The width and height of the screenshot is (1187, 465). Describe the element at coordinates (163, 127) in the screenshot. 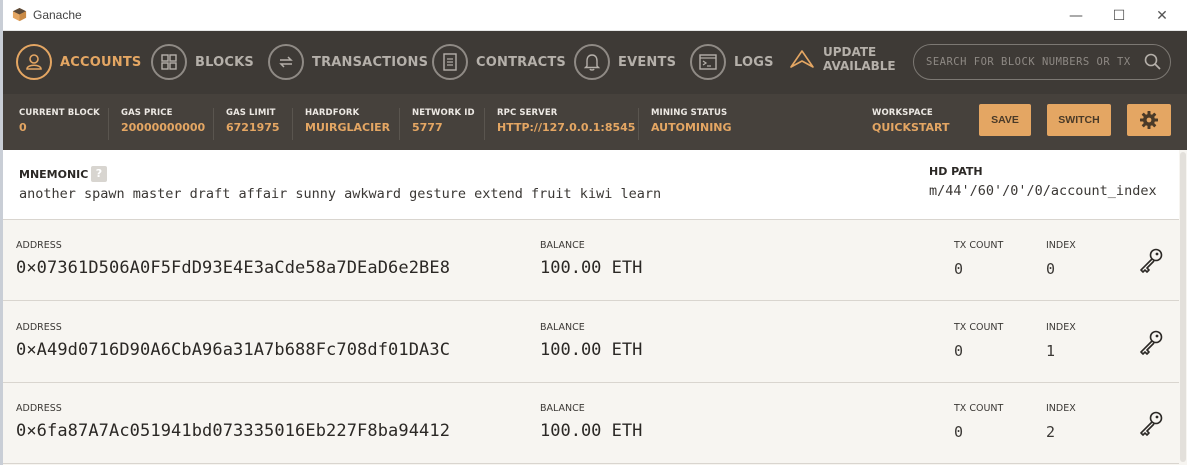

I see `stat-value: 20000000000` at that location.